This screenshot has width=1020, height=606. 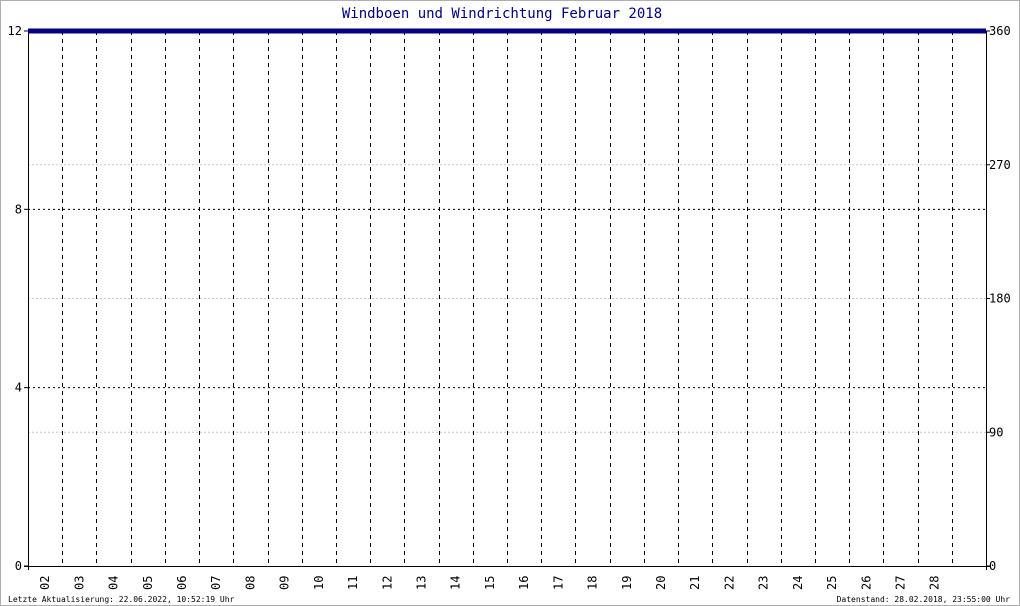 I want to click on x-tick-label: 07, so click(x=216, y=583).